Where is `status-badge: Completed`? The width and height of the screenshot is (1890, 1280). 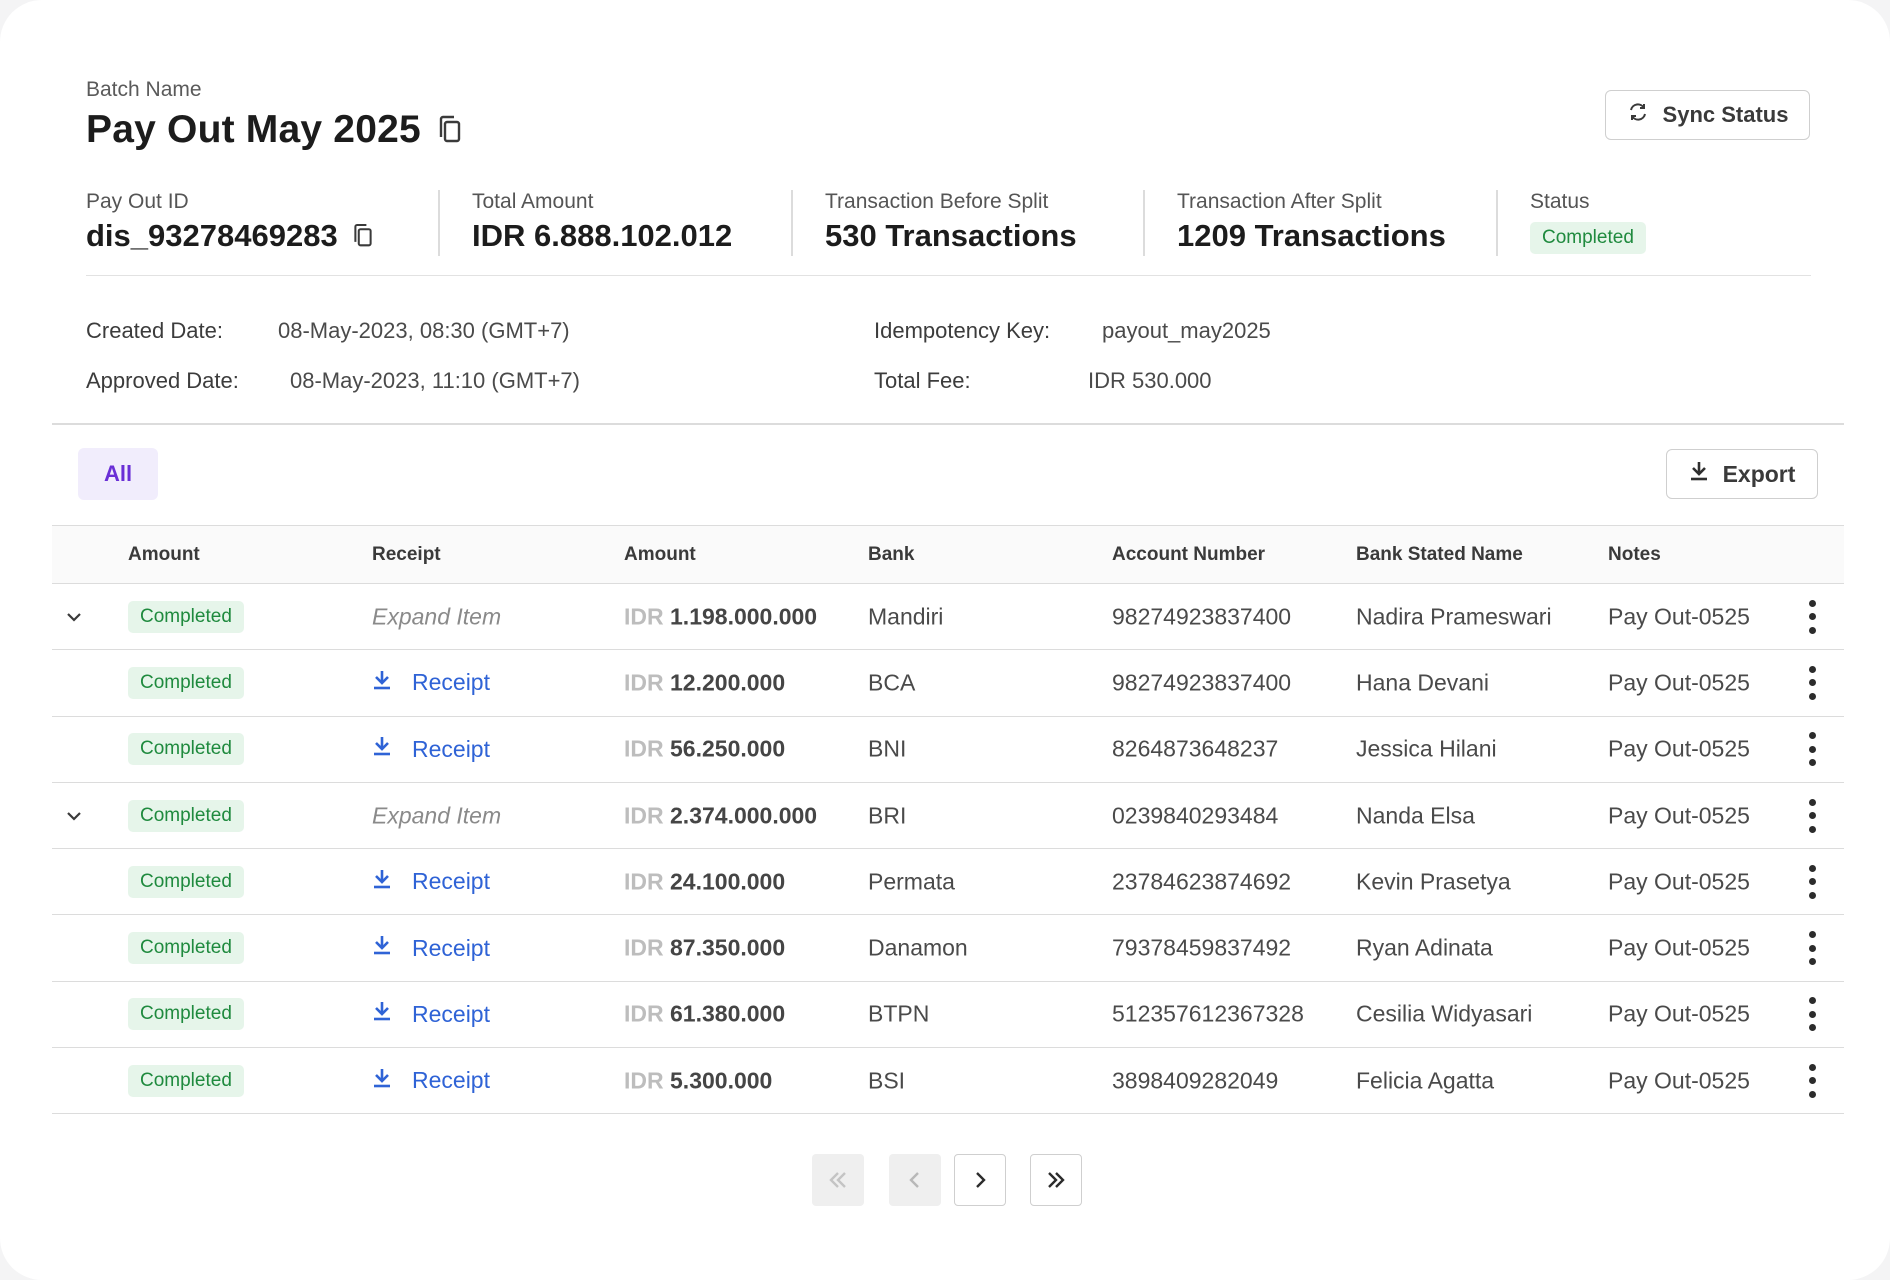
status-badge: Completed is located at coordinates (186, 616).